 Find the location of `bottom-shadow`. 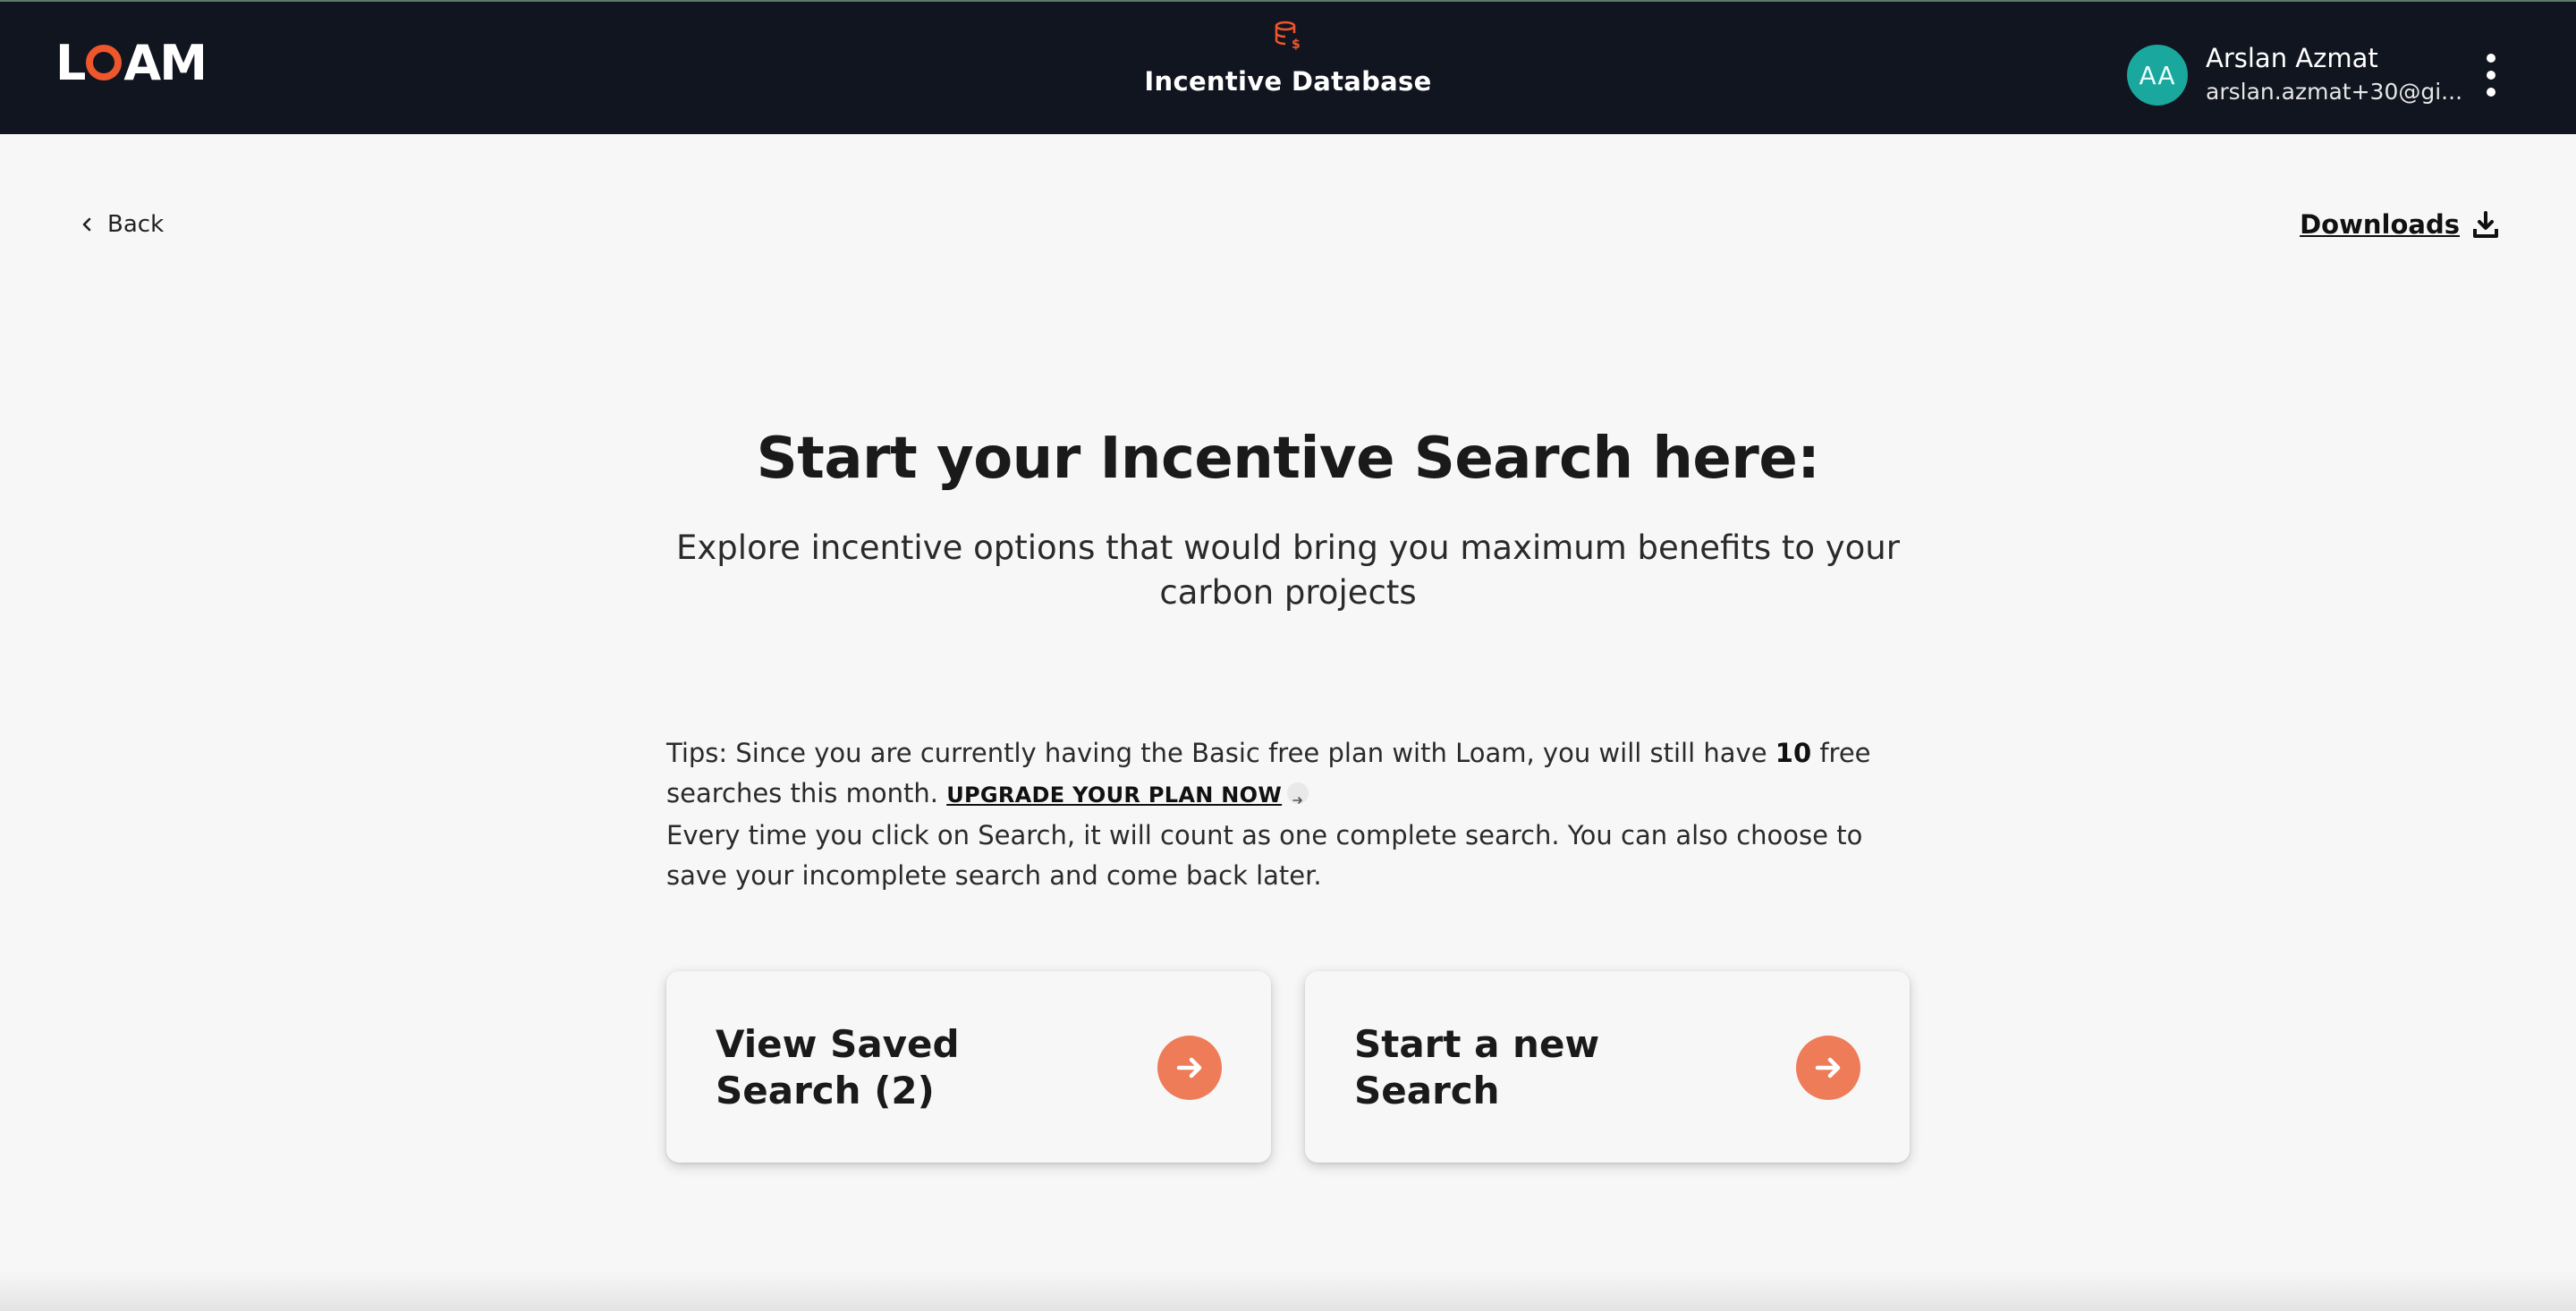

bottom-shadow is located at coordinates (1288, 1290).